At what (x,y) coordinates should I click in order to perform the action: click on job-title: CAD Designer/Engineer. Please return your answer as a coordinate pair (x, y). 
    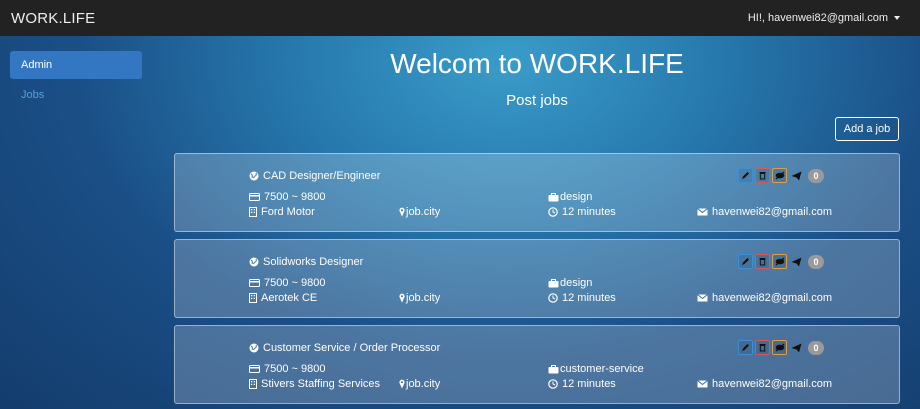
    Looking at the image, I should click on (314, 176).